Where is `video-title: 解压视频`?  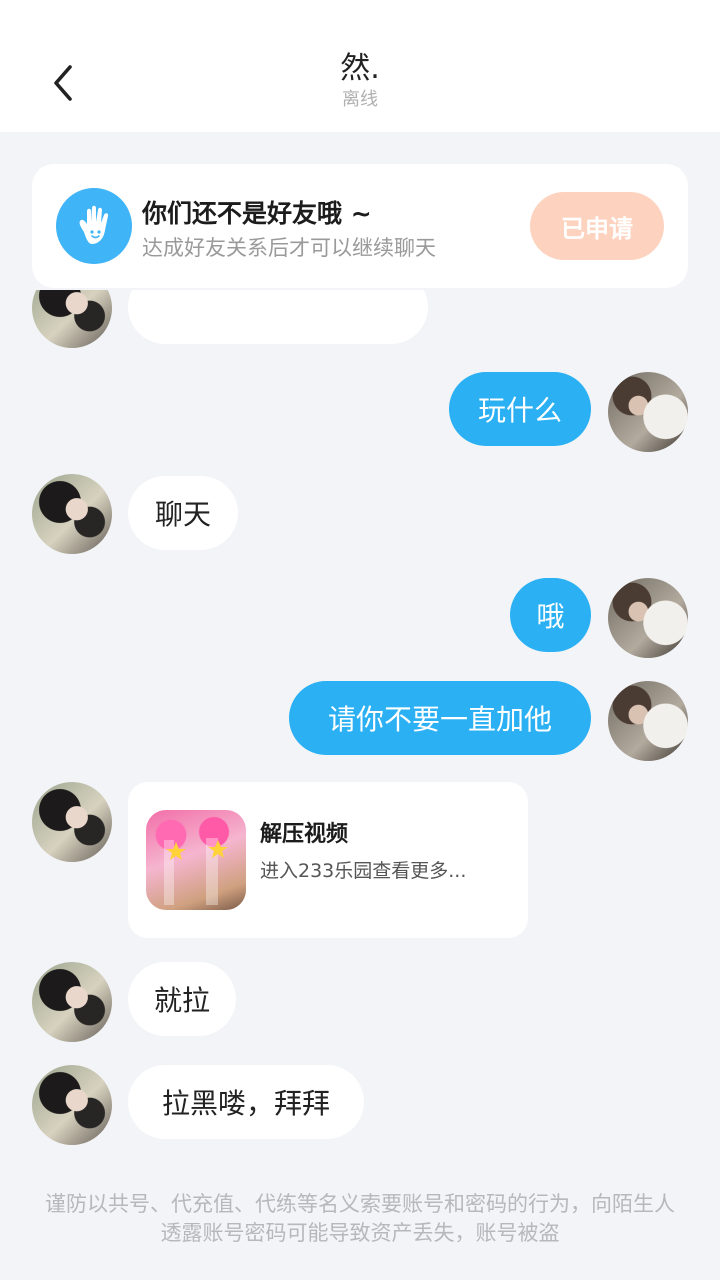 video-title: 解压视频 is located at coordinates (304, 834).